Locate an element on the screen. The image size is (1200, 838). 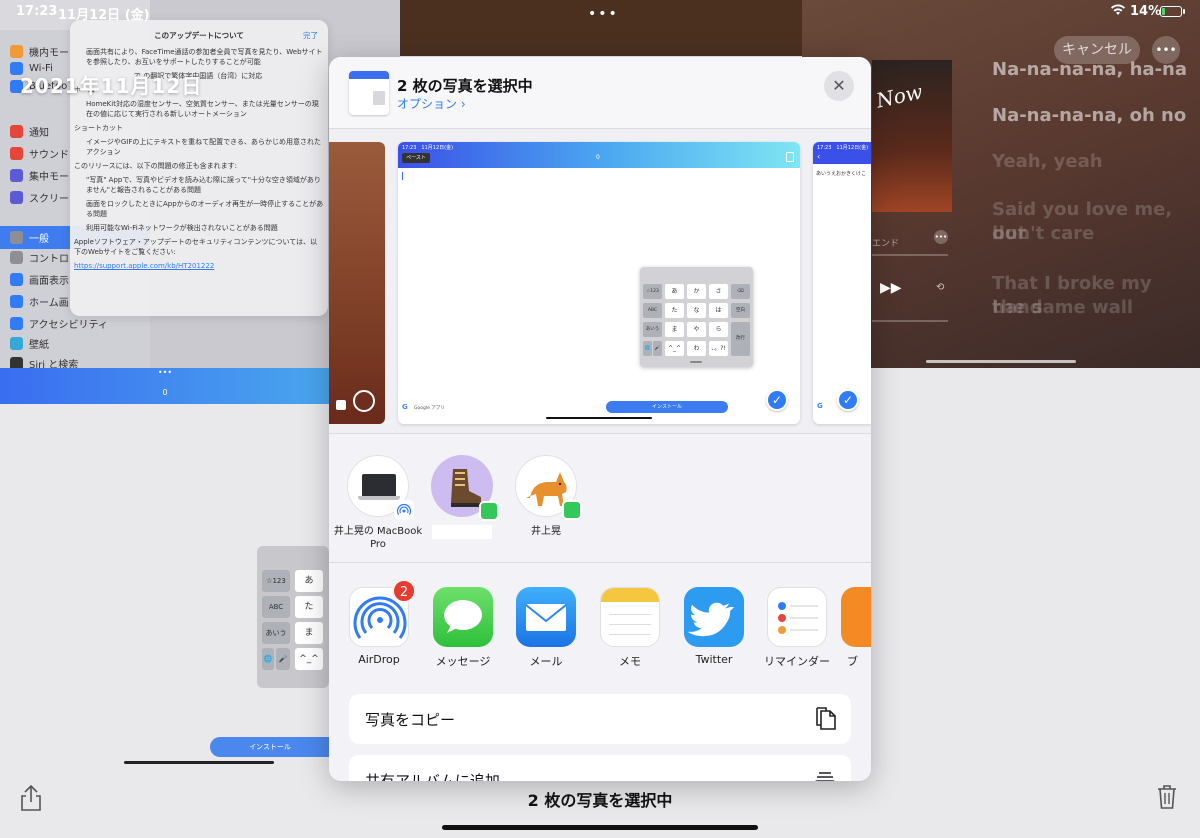
lyric-line: Yeah, yeah is located at coordinates (1047, 161).